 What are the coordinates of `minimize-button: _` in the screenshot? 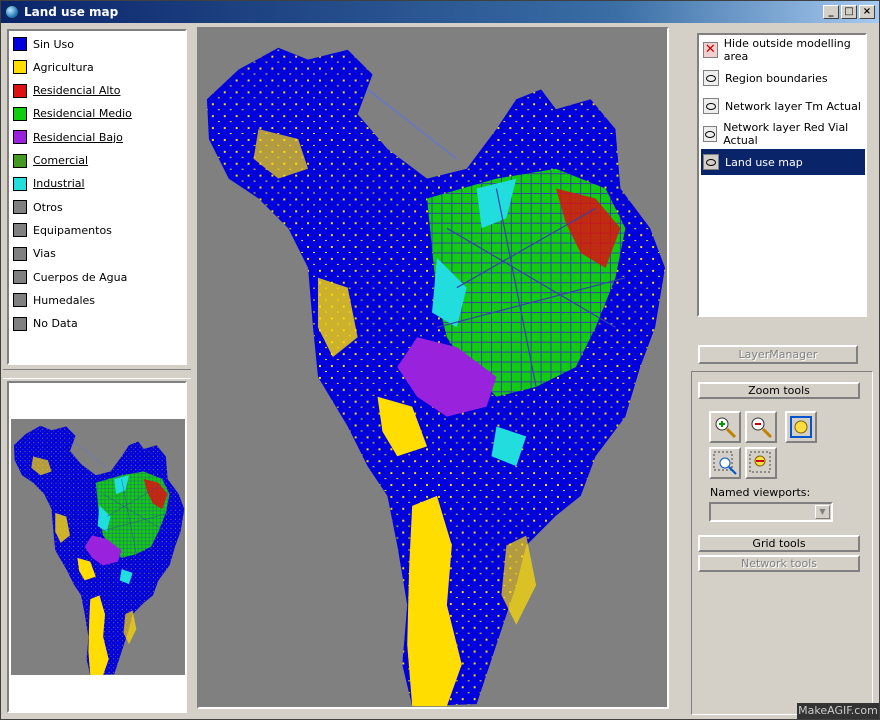 It's located at (831, 12).